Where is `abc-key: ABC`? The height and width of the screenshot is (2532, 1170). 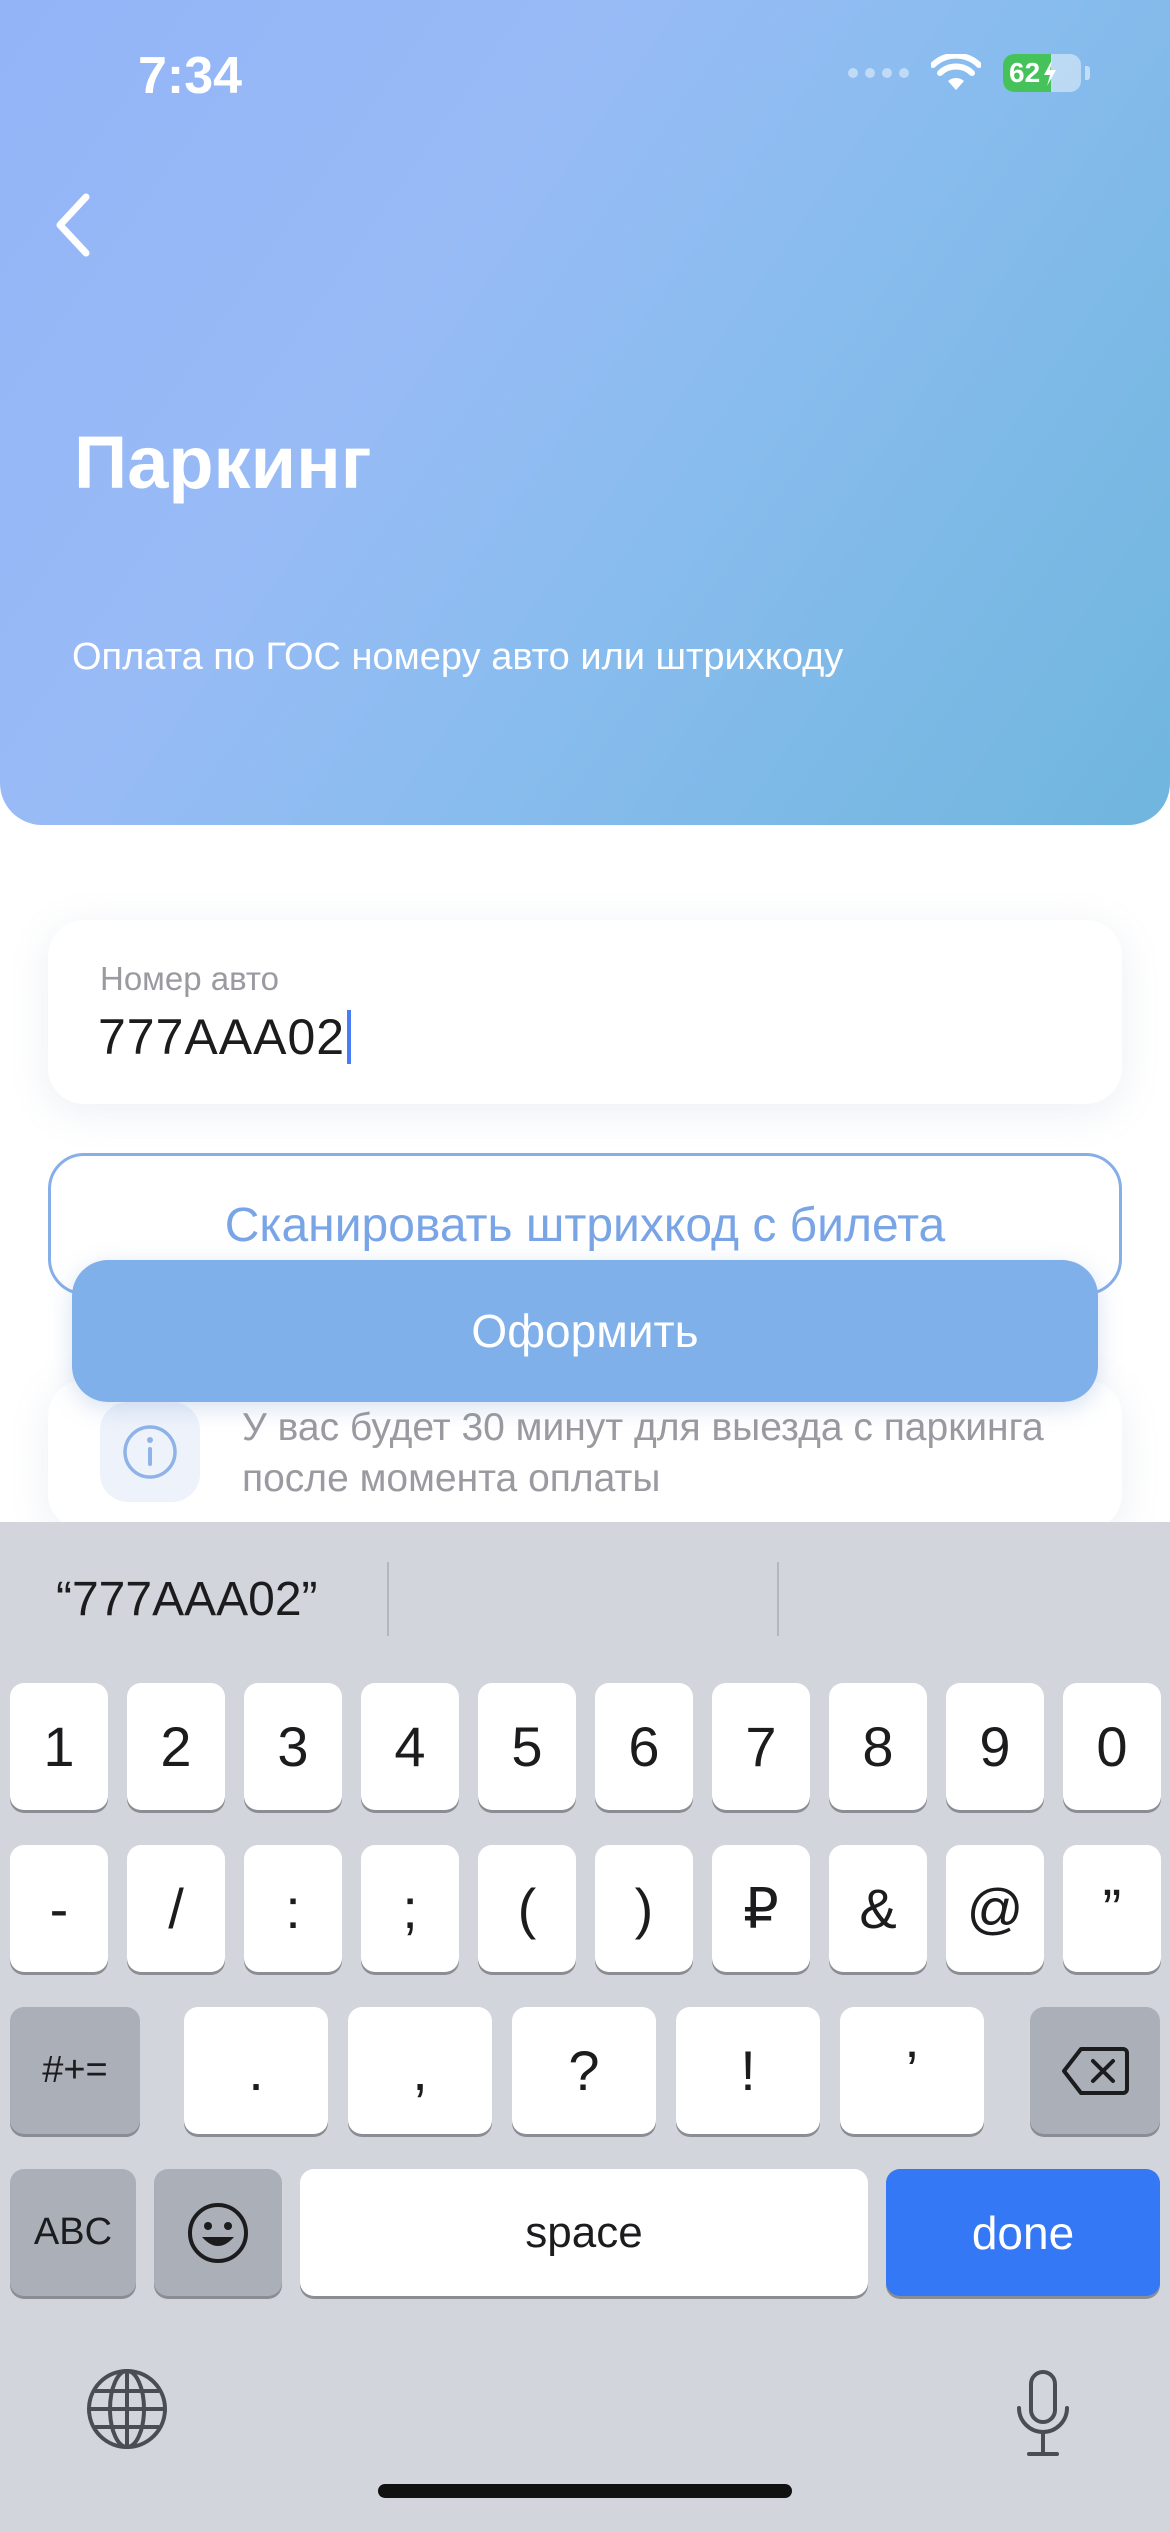
abc-key: ABC is located at coordinates (73, 2232).